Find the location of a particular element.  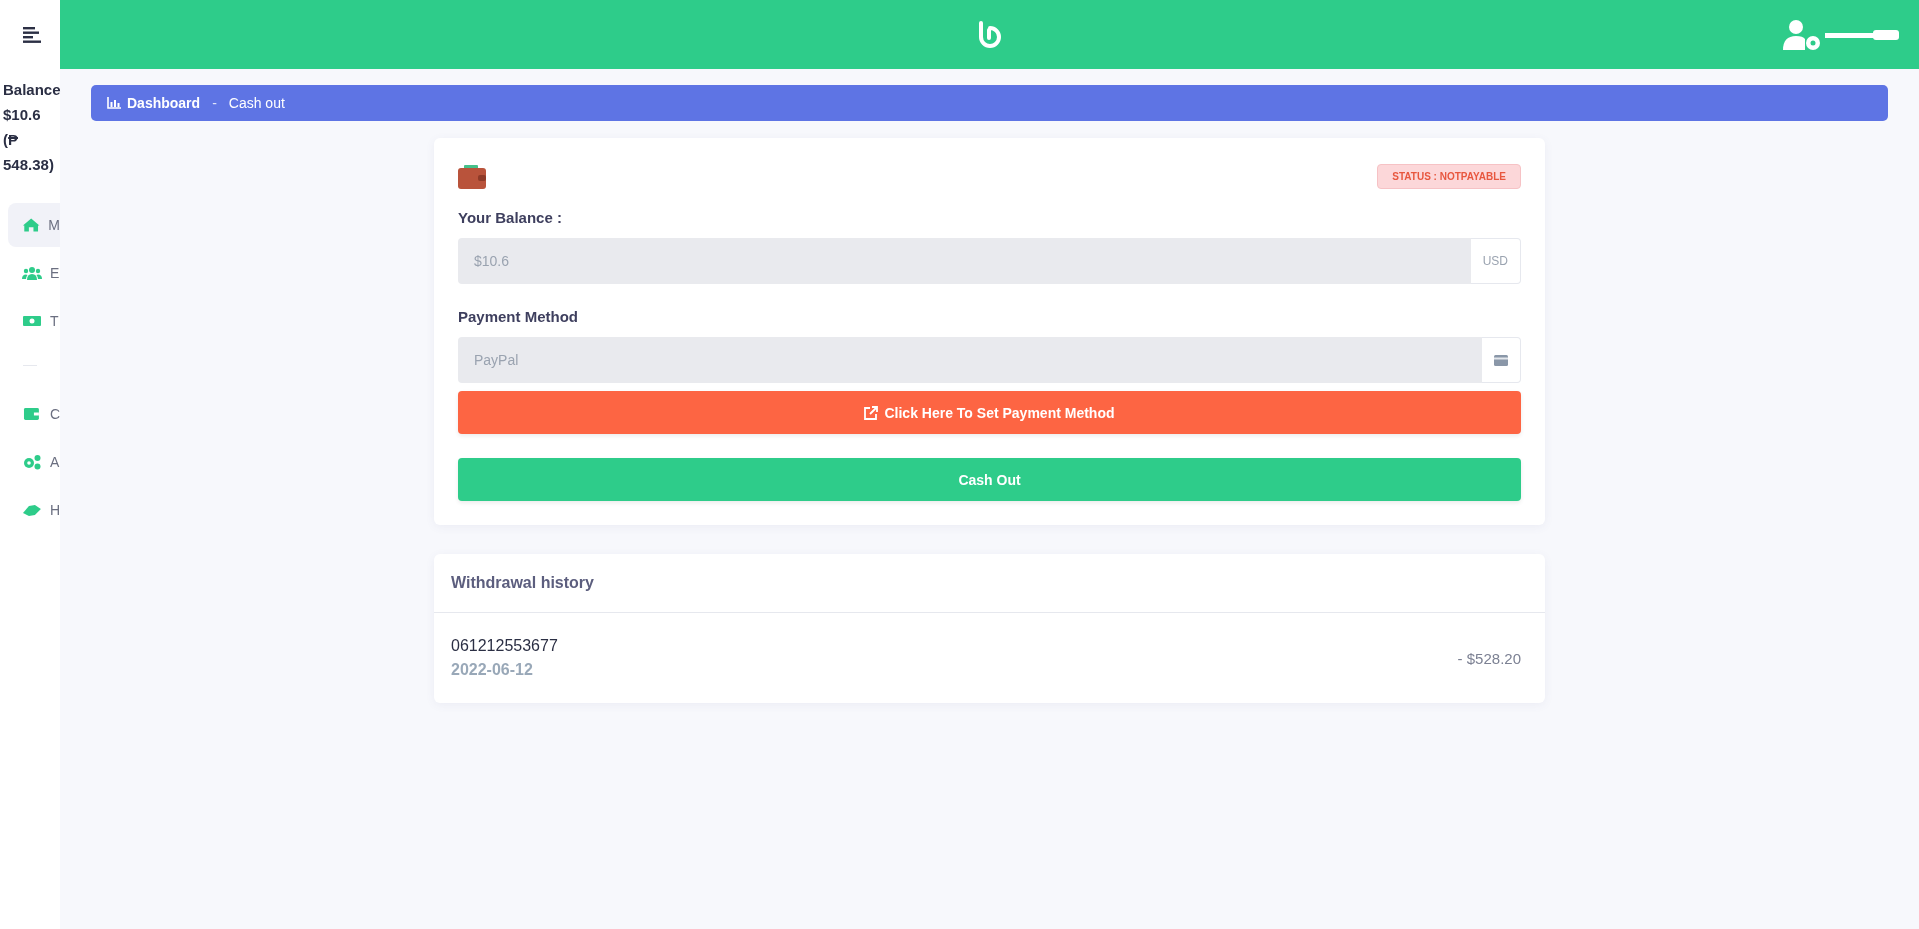

sidebar-item: E is located at coordinates (34, 273).